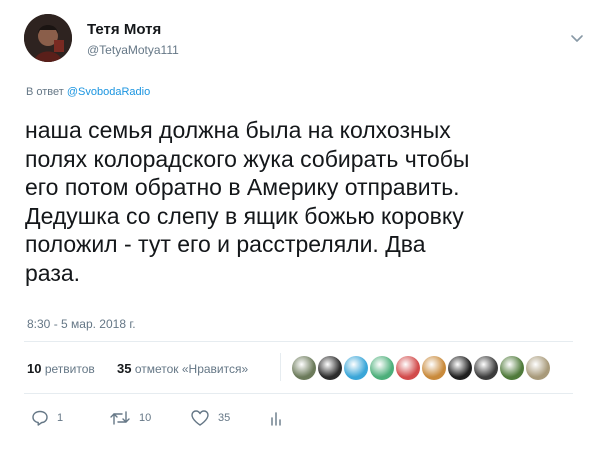  Describe the element at coordinates (280, 367) in the screenshot. I see `stats-separator` at that location.